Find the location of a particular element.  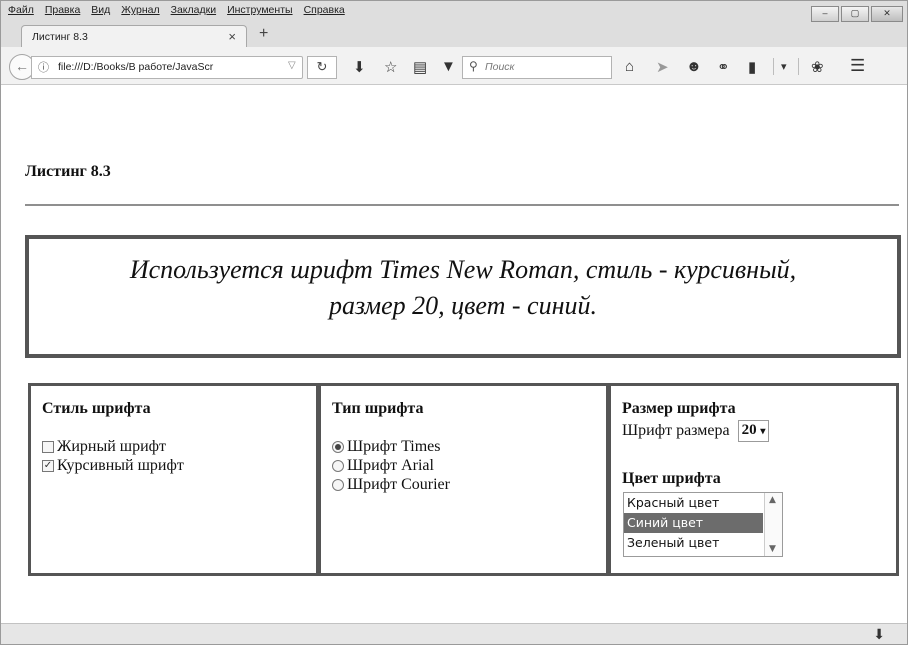

courier-option: Шрифт Courier is located at coordinates (391, 485).